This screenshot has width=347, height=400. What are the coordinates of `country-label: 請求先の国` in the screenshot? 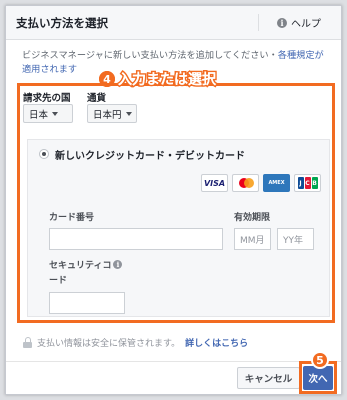 It's located at (47, 98).